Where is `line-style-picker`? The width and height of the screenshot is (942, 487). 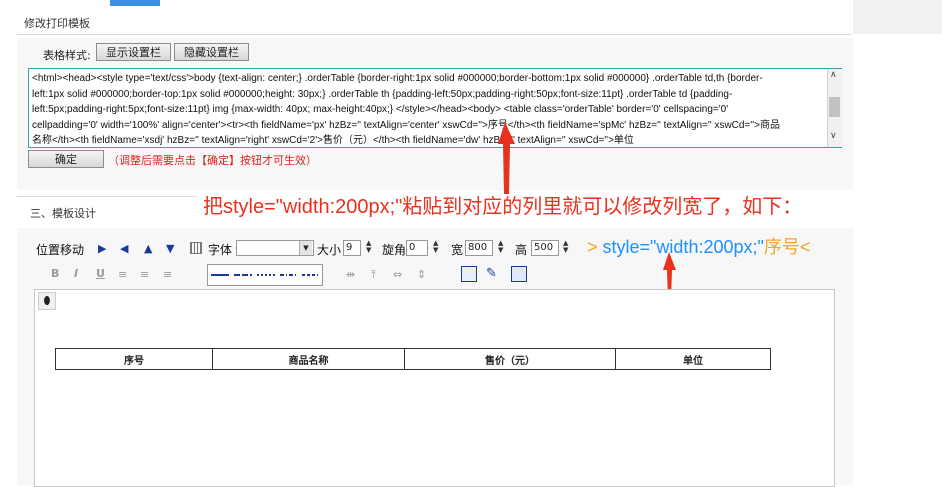
line-style-picker is located at coordinates (265, 275).